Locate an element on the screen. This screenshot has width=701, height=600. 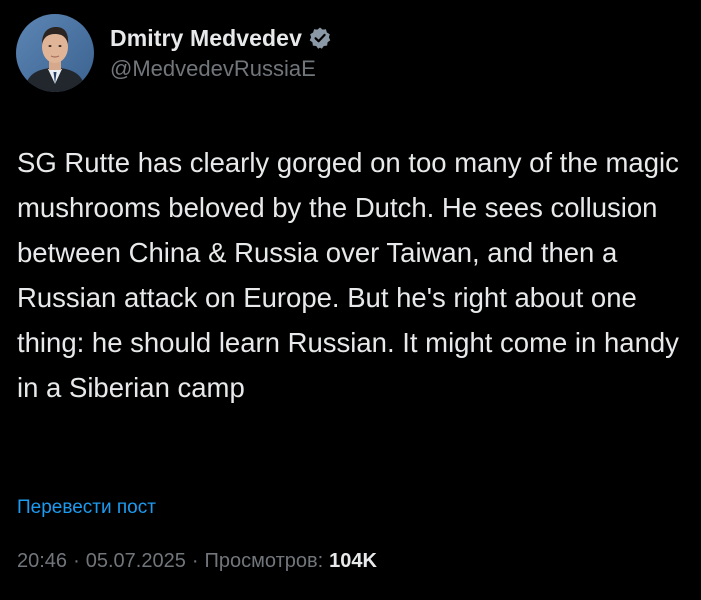
translate-post-link: Перевести пост is located at coordinates (86, 508).